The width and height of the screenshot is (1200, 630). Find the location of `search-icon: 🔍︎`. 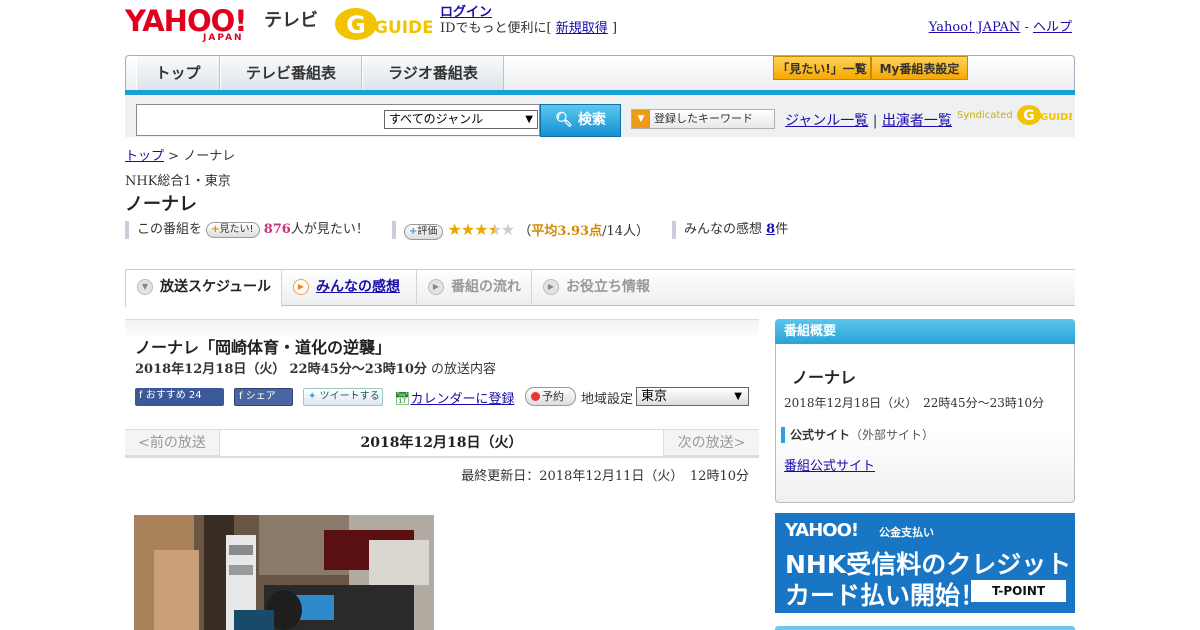

search-icon: 🔍︎ is located at coordinates (564, 120).